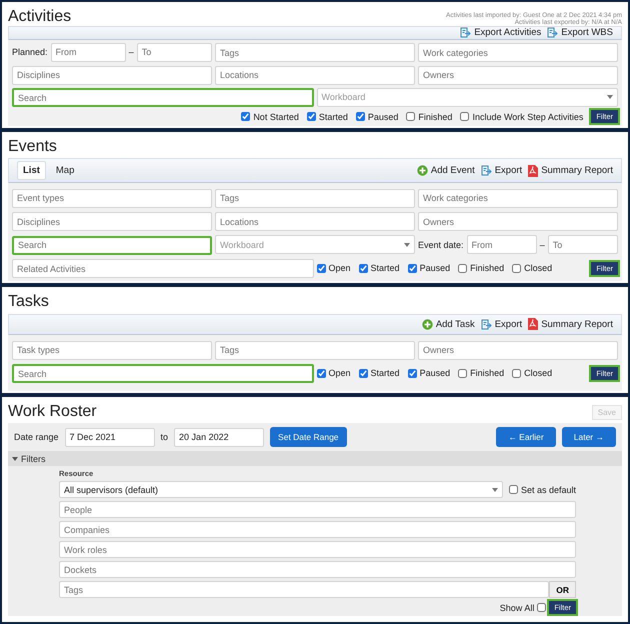  What do you see at coordinates (112, 198) in the screenshot?
I see `event-types-field: Event types` at bounding box center [112, 198].